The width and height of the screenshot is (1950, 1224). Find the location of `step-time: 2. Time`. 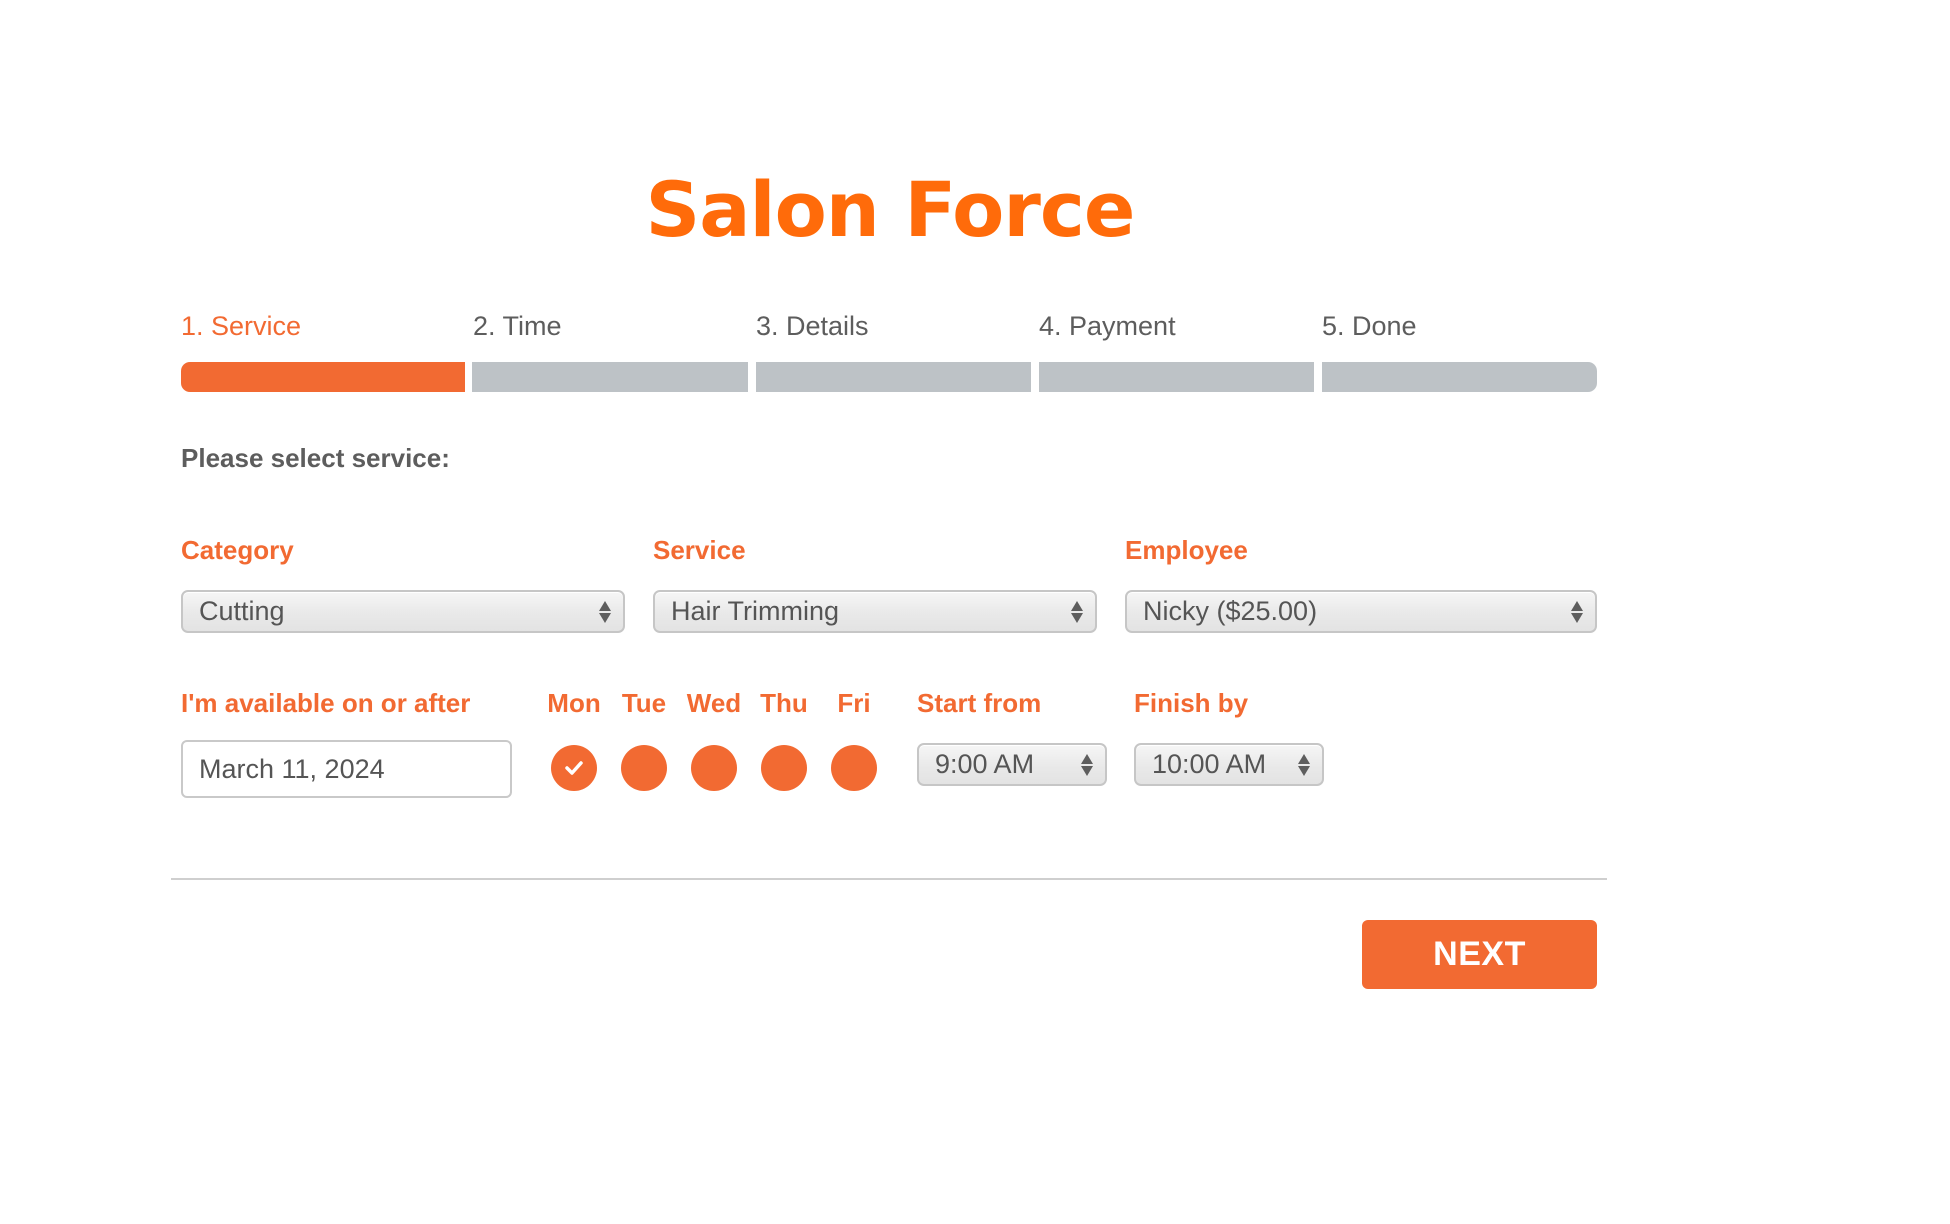

step-time: 2. Time is located at coordinates (517, 326).